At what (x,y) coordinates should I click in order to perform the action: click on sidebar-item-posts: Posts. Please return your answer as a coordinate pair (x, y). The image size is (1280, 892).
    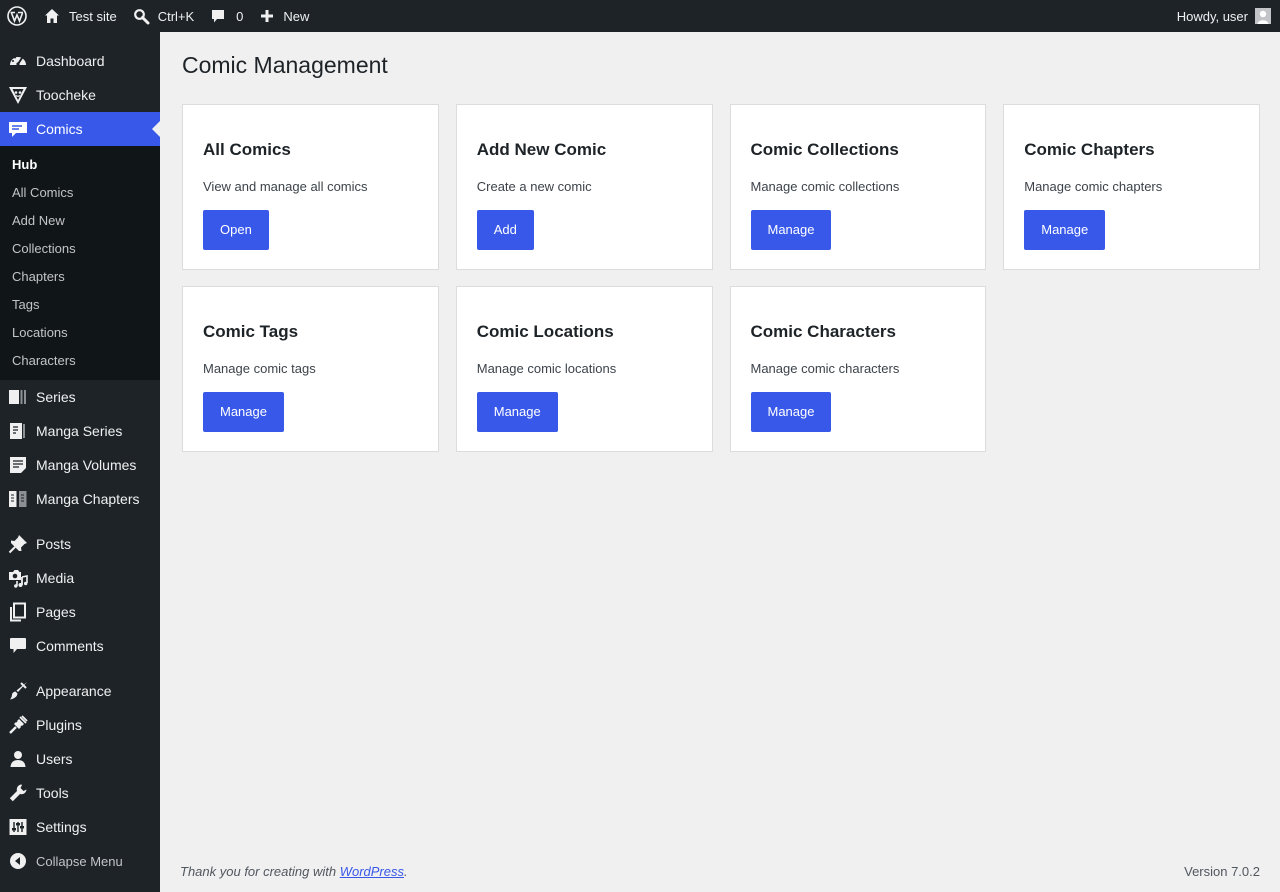
    Looking at the image, I should click on (80, 544).